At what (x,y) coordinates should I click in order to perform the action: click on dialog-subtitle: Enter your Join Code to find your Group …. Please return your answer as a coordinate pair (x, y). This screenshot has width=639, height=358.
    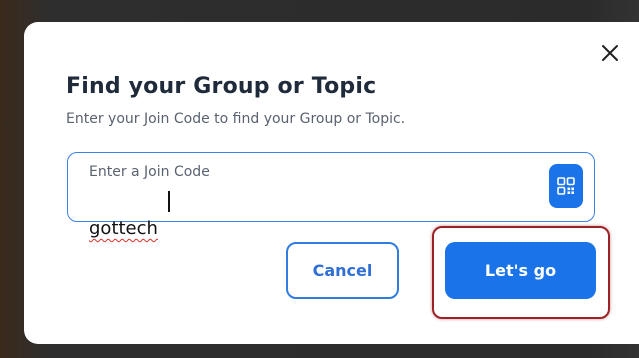
    Looking at the image, I should click on (236, 119).